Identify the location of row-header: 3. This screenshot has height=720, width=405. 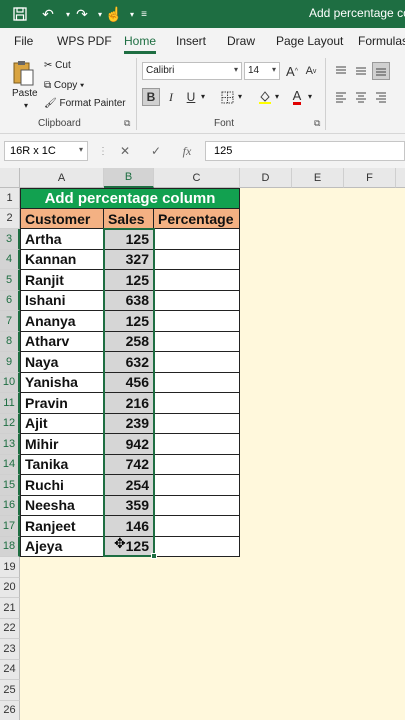
(10, 239).